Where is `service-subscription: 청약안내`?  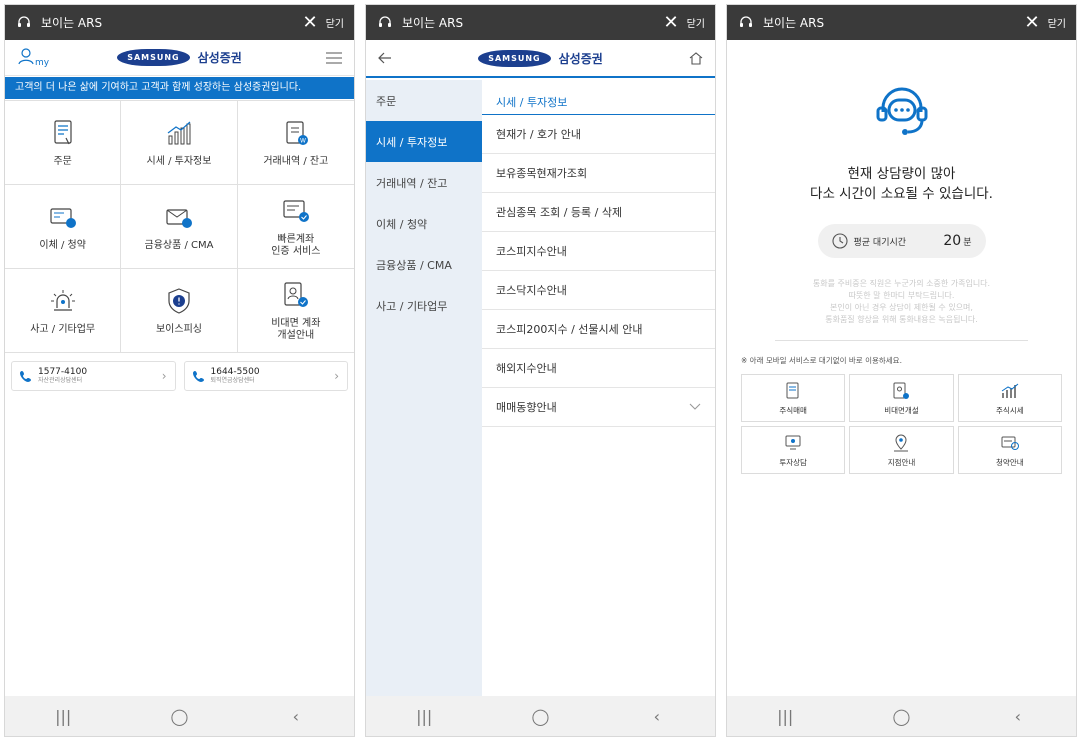
service-subscription: 청약안내 is located at coordinates (1009, 450).